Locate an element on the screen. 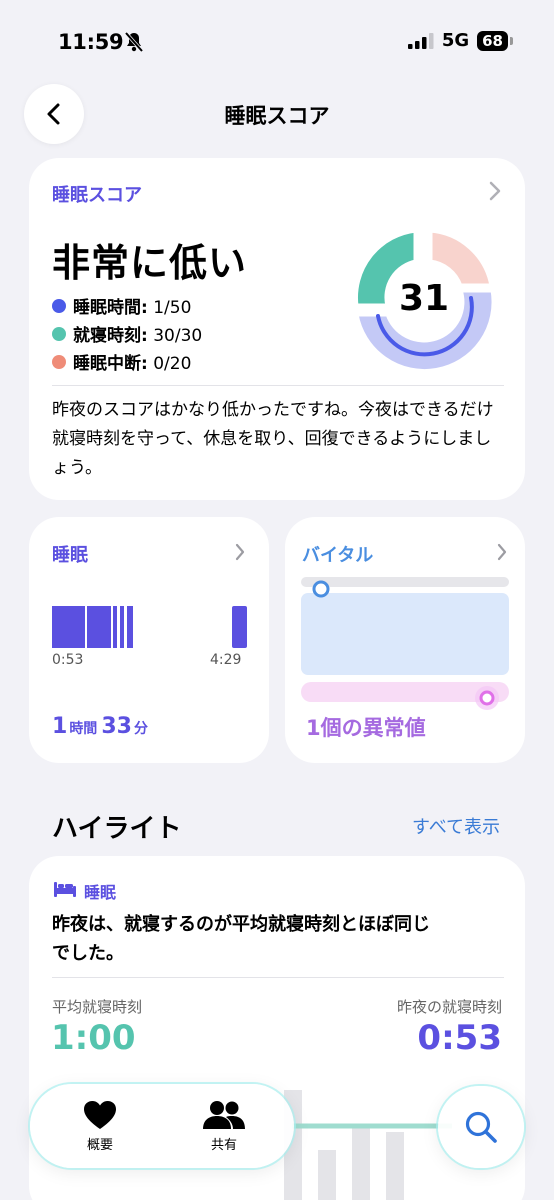 This screenshot has width=554, height=1200. status-time: 11:59 is located at coordinates (91, 42).